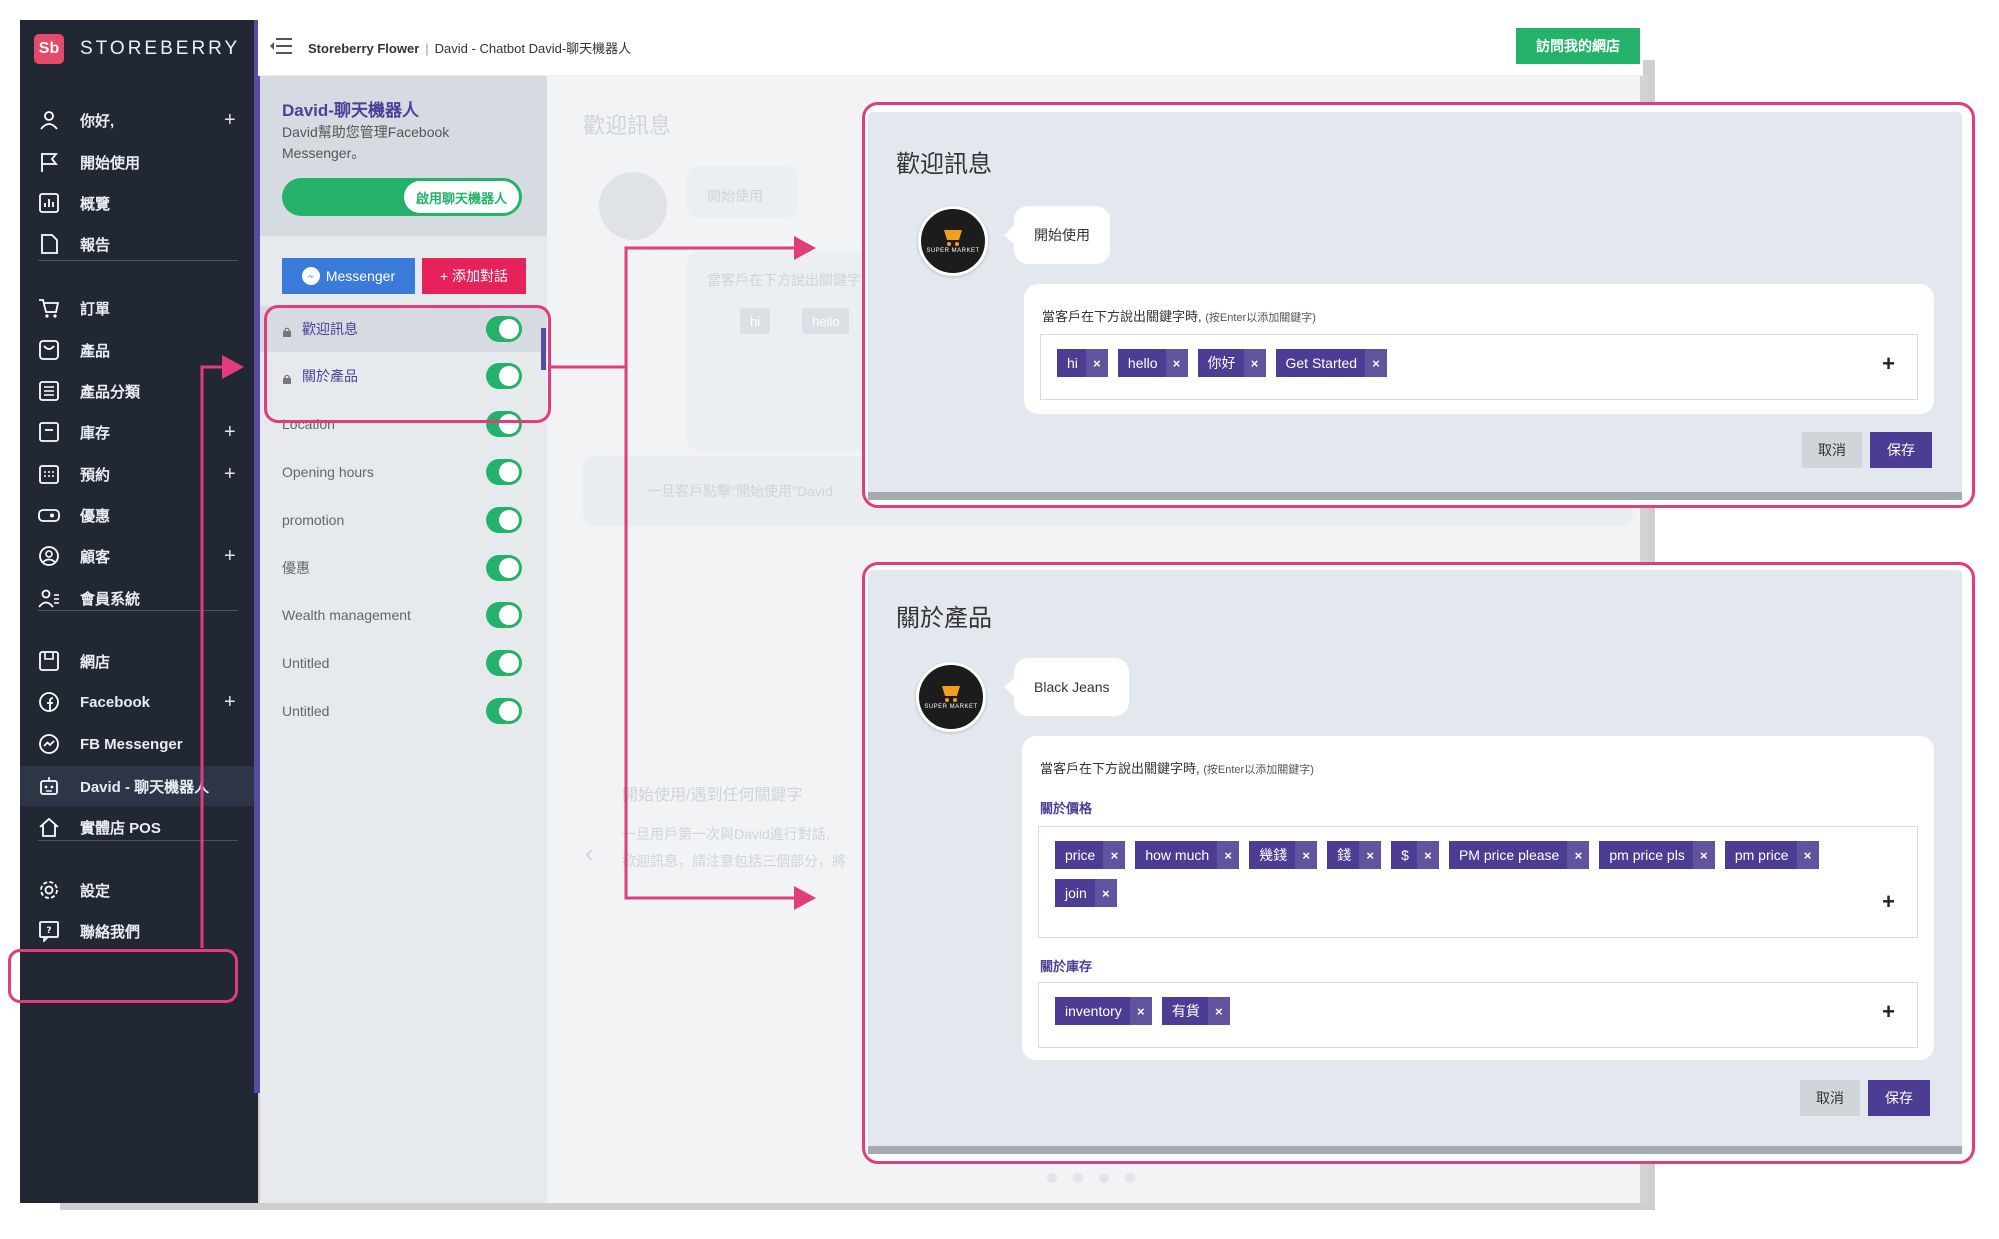  What do you see at coordinates (403, 472) in the screenshot?
I see `dialog-item: Opening hours` at bounding box center [403, 472].